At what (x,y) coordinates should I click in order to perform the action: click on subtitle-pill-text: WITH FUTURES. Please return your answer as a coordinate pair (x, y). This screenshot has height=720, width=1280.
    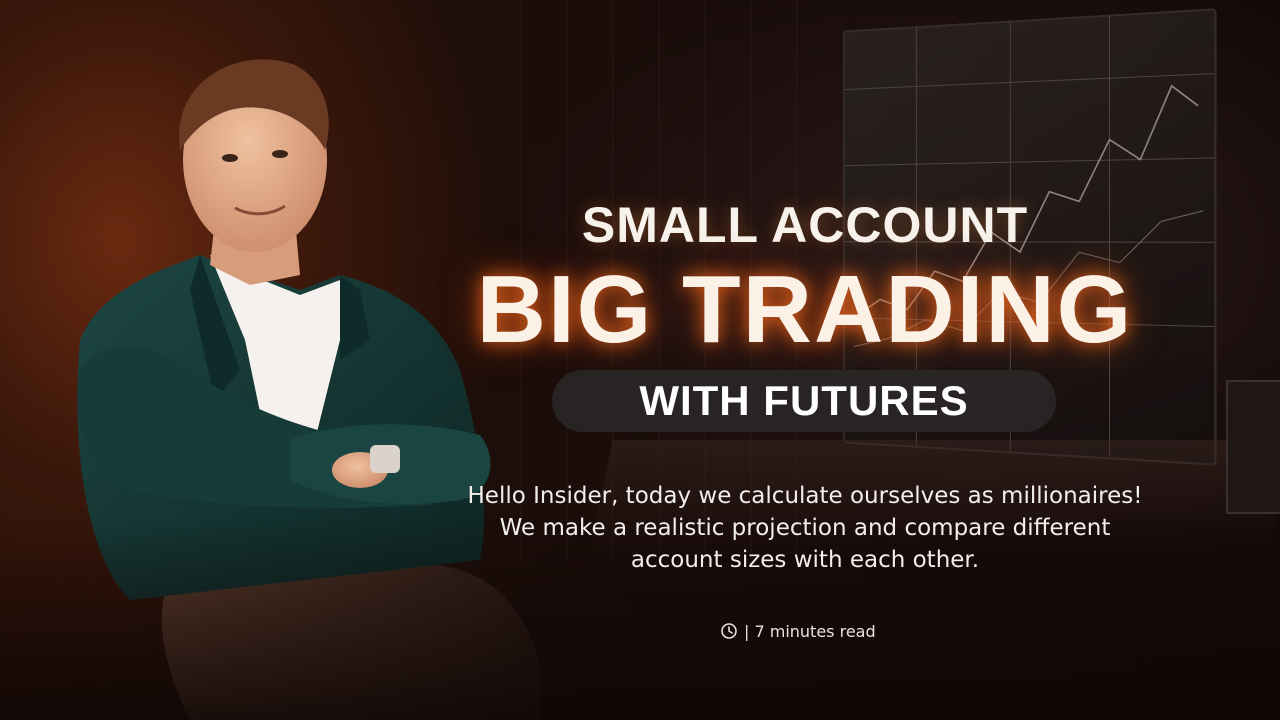
    Looking at the image, I should click on (803, 401).